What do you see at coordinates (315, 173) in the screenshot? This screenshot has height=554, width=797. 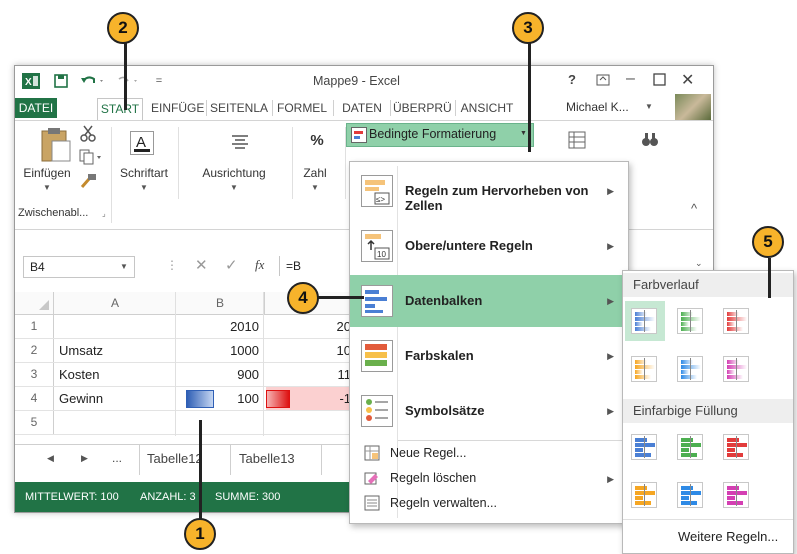 I see `number-group-label: Zahl` at bounding box center [315, 173].